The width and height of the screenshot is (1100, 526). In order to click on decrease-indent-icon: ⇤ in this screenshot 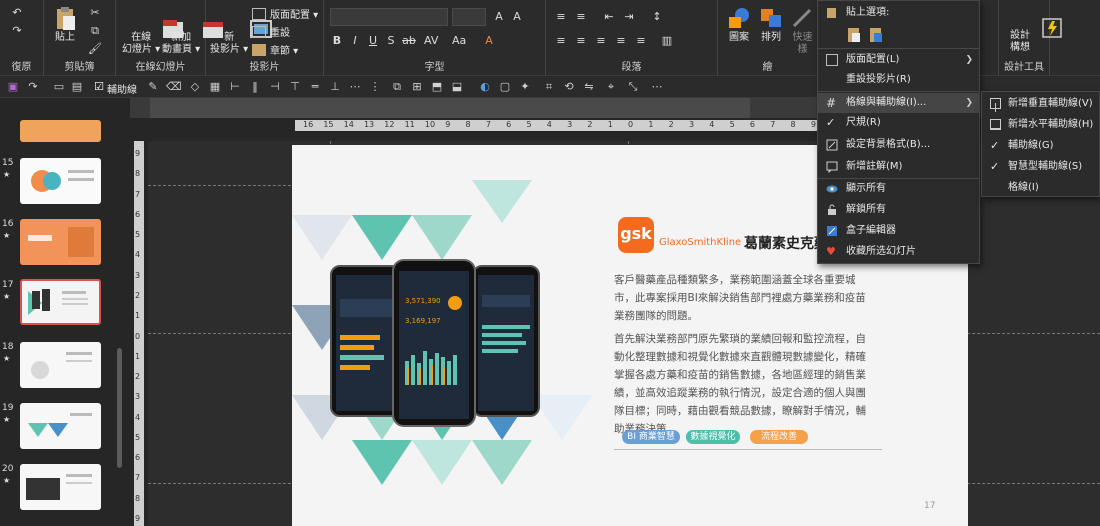, I will do `click(609, 17)`.